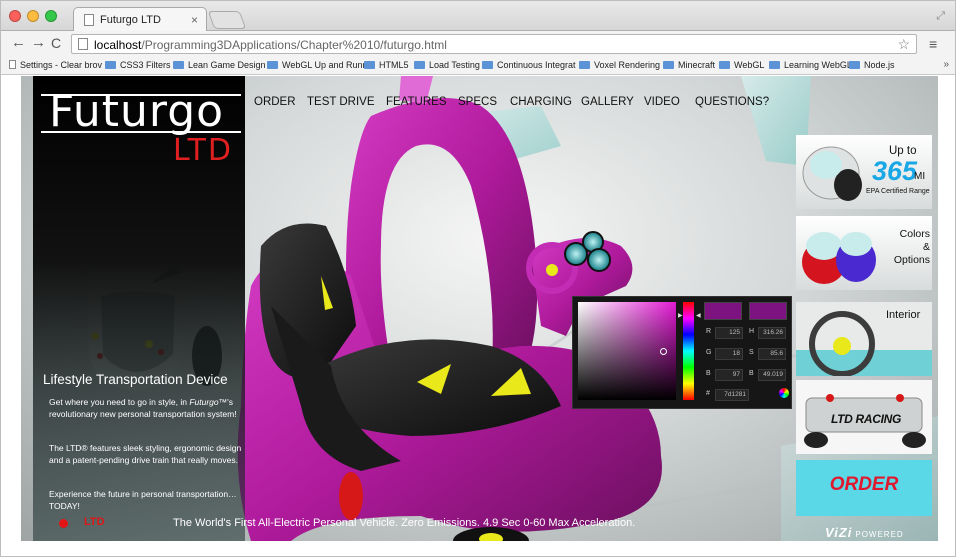  Describe the element at coordinates (477, 102) in the screenshot. I see `nav-specs: SPECS` at that location.